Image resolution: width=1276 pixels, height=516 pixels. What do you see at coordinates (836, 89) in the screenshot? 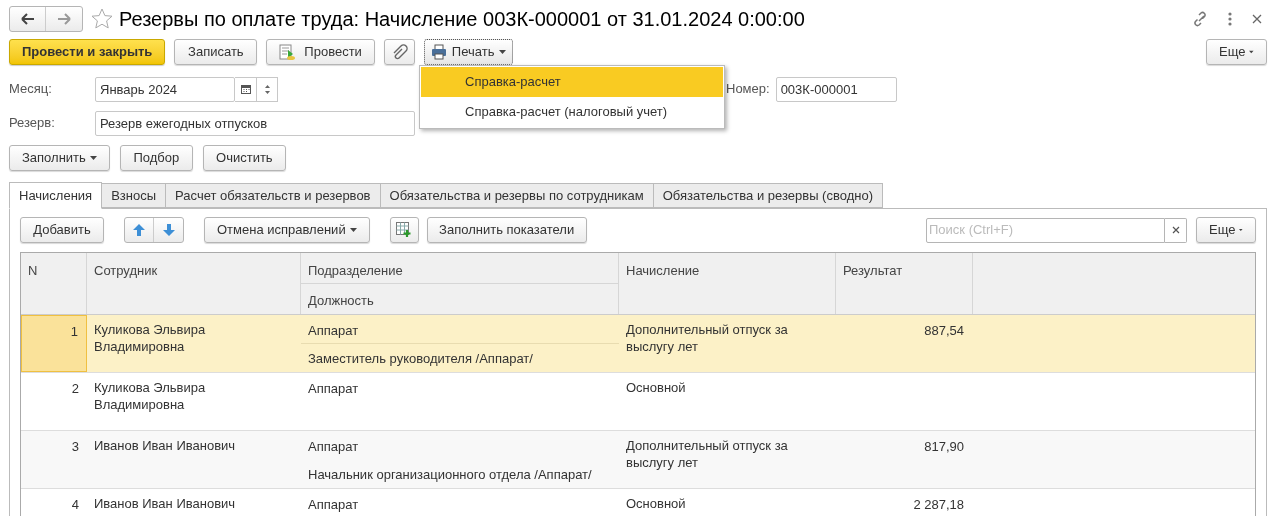
I see `number-field: 003К-000001` at bounding box center [836, 89].